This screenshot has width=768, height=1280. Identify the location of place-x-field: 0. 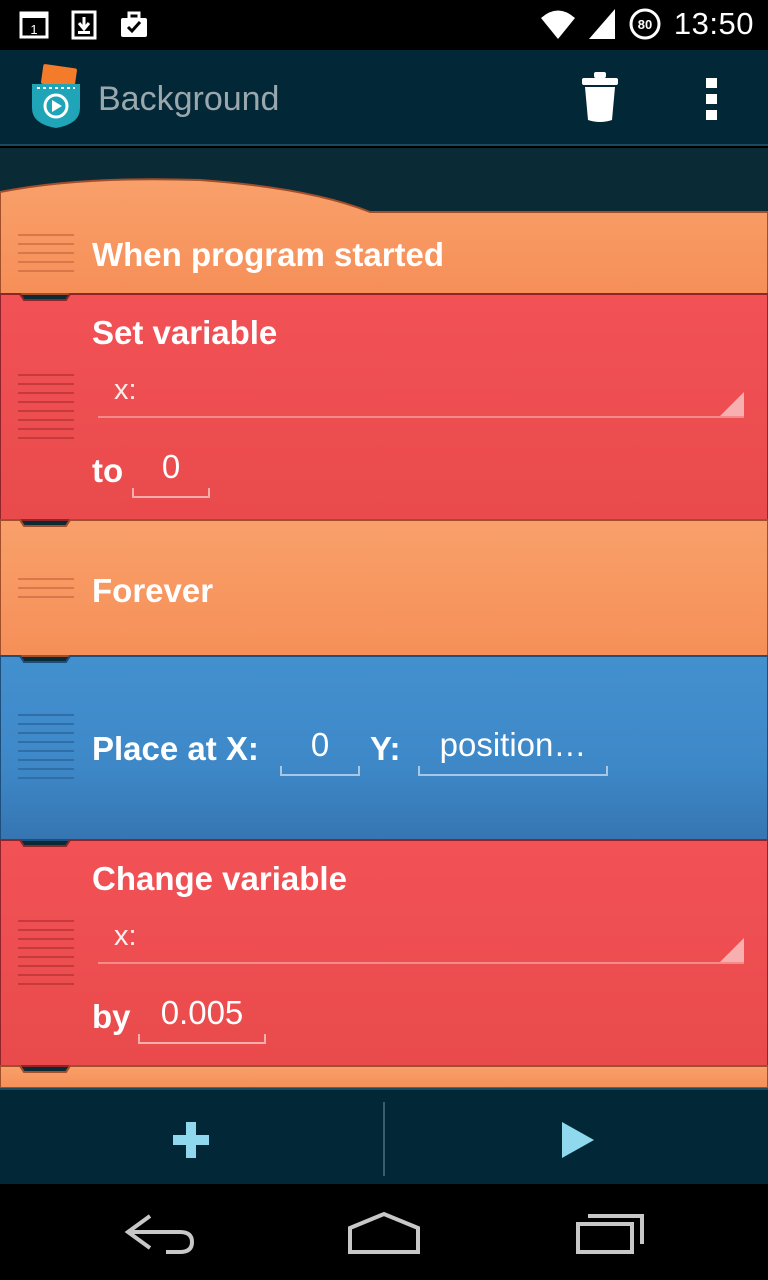
(320, 751).